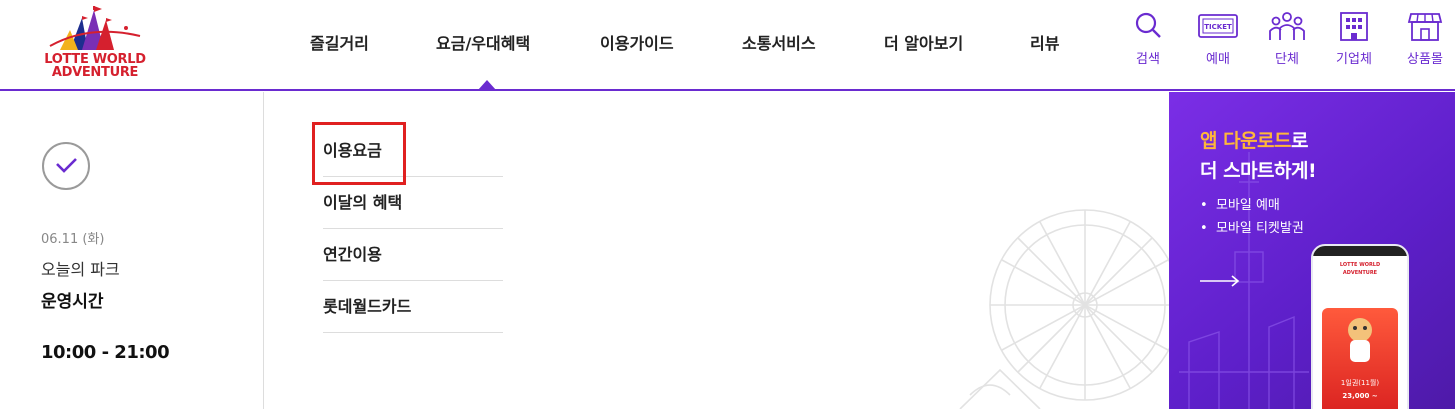  What do you see at coordinates (1354, 26) in the screenshot?
I see `building-icon` at bounding box center [1354, 26].